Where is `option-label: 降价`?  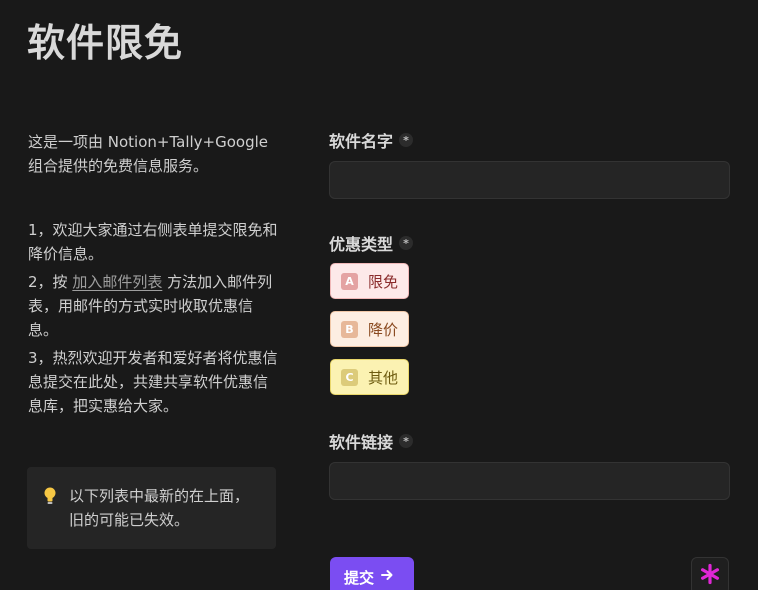
option-label: 降价 is located at coordinates (383, 329).